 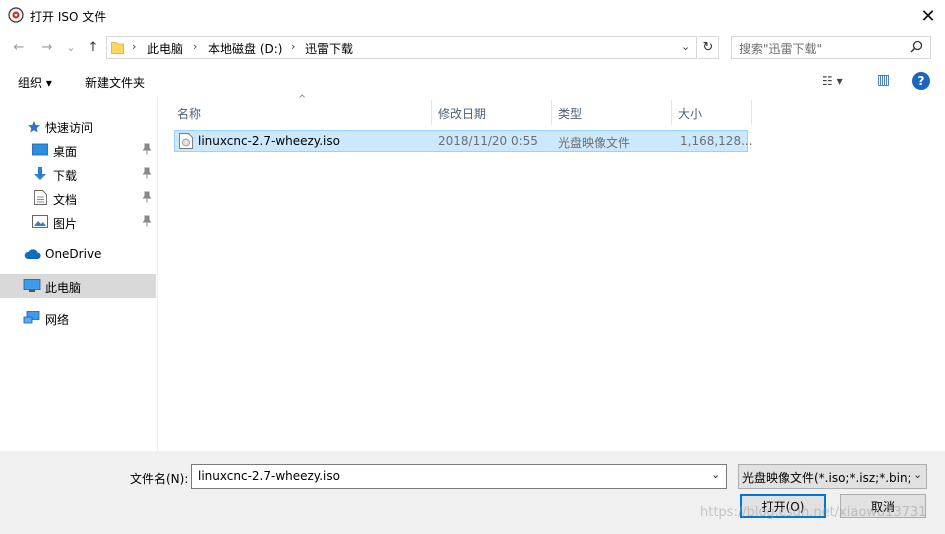 I want to click on new-folder-button: 新建文件夹, so click(x=115, y=82).